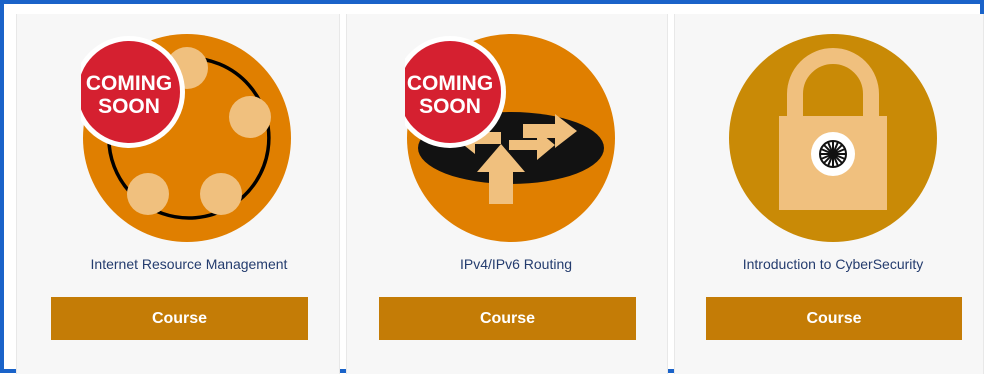 The image size is (984, 374). I want to click on course-title: Introduction to CyberSecurity, so click(829, 264).